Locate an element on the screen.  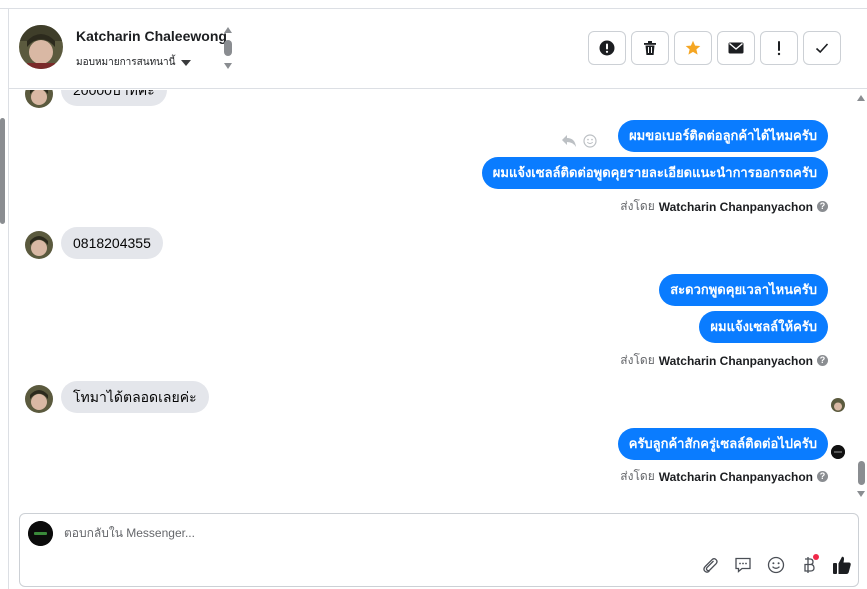
mark-unread-button is located at coordinates (736, 48).